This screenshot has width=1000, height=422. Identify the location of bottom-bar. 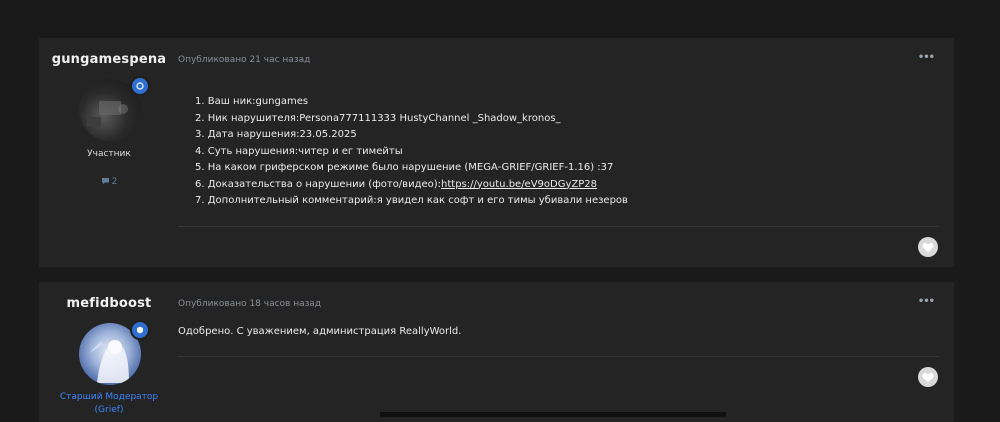
(553, 414).